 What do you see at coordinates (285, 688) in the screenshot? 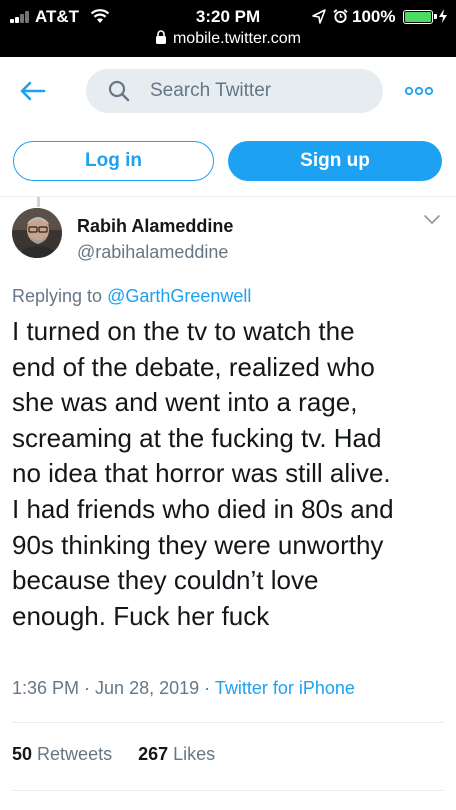
I see `tweet-source-link: Twitter for iPhone` at bounding box center [285, 688].